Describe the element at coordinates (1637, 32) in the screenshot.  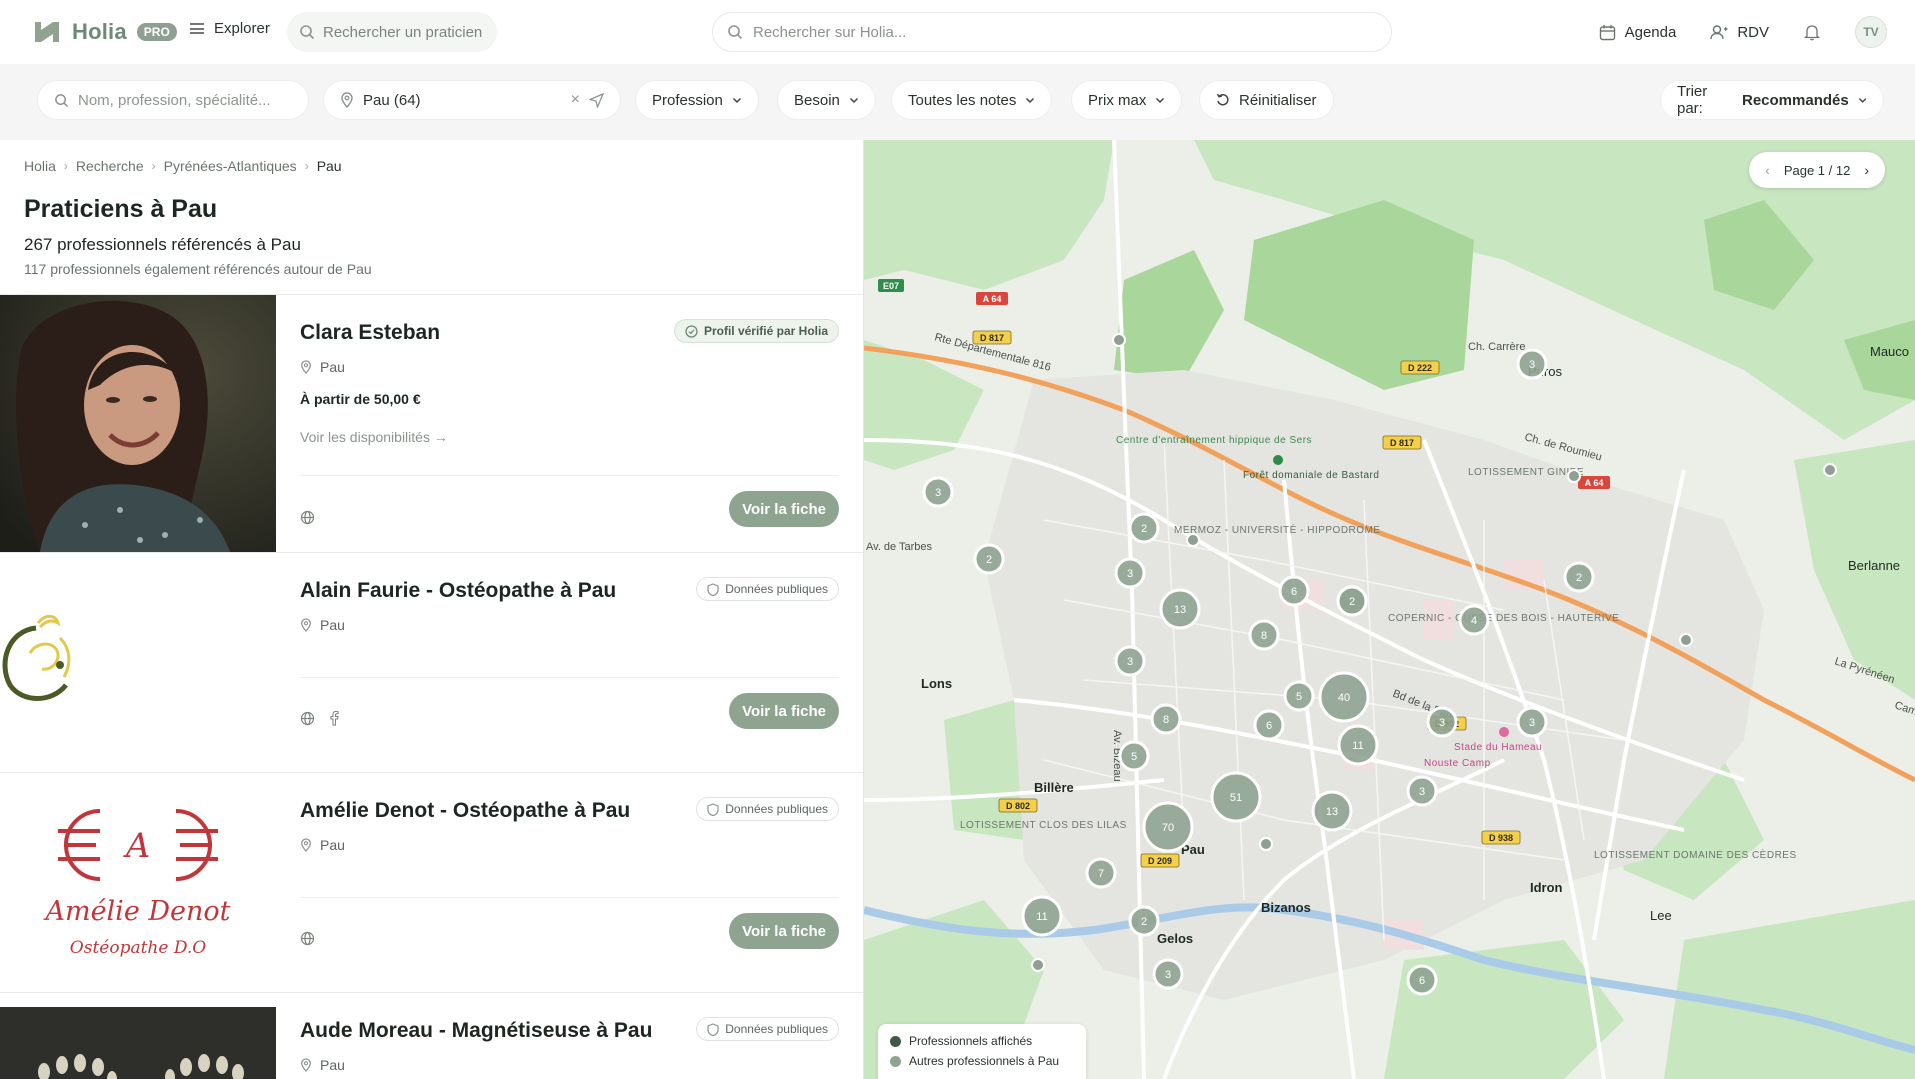
I see `agenda-link: Agenda` at that location.